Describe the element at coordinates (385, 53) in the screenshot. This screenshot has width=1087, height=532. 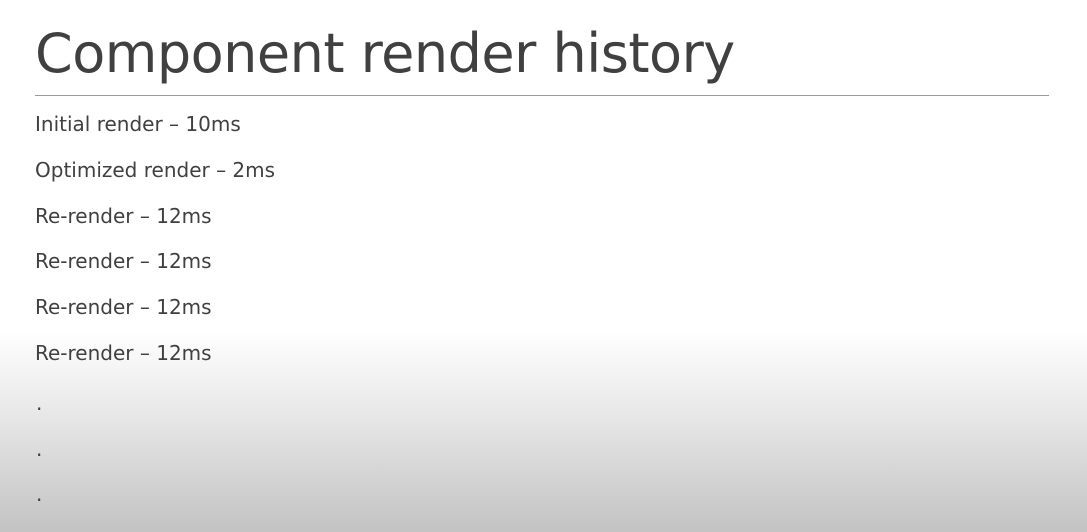
I see `slide-title: Component render history` at that location.